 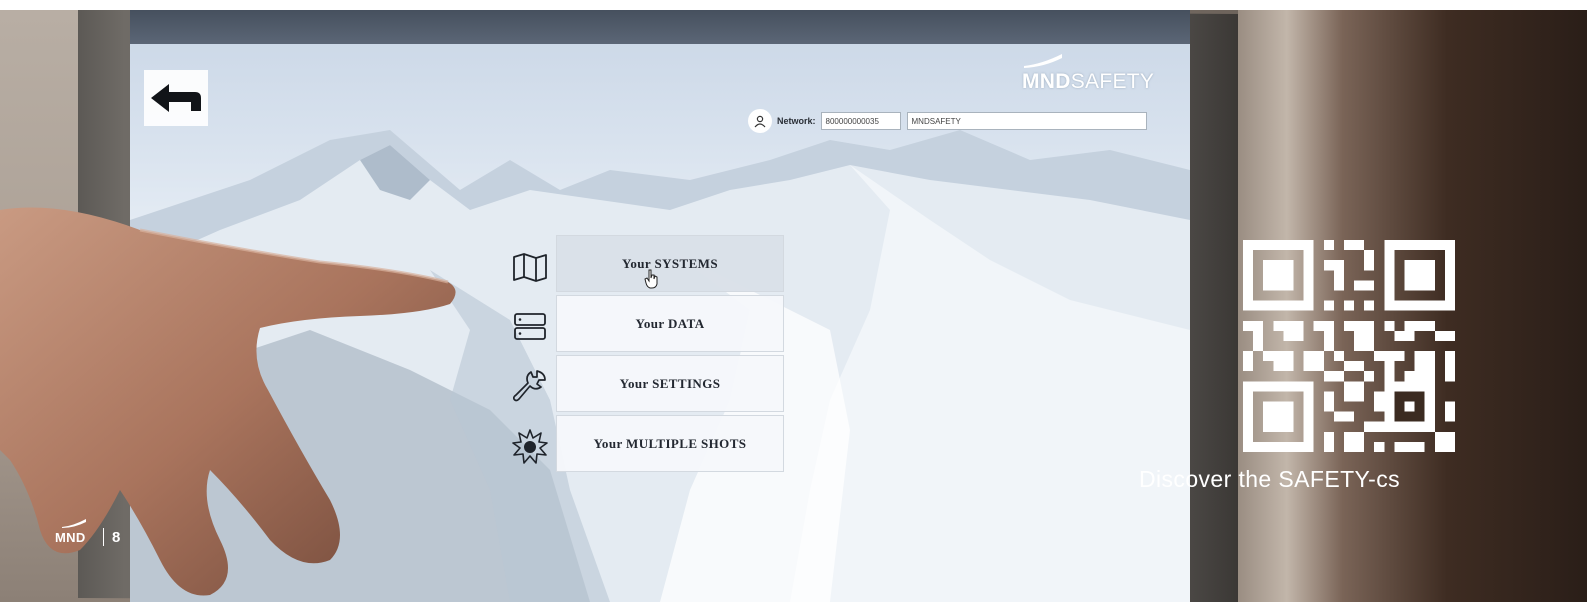 What do you see at coordinates (670, 323) in the screenshot?
I see `your-data-button: Your DATA` at bounding box center [670, 323].